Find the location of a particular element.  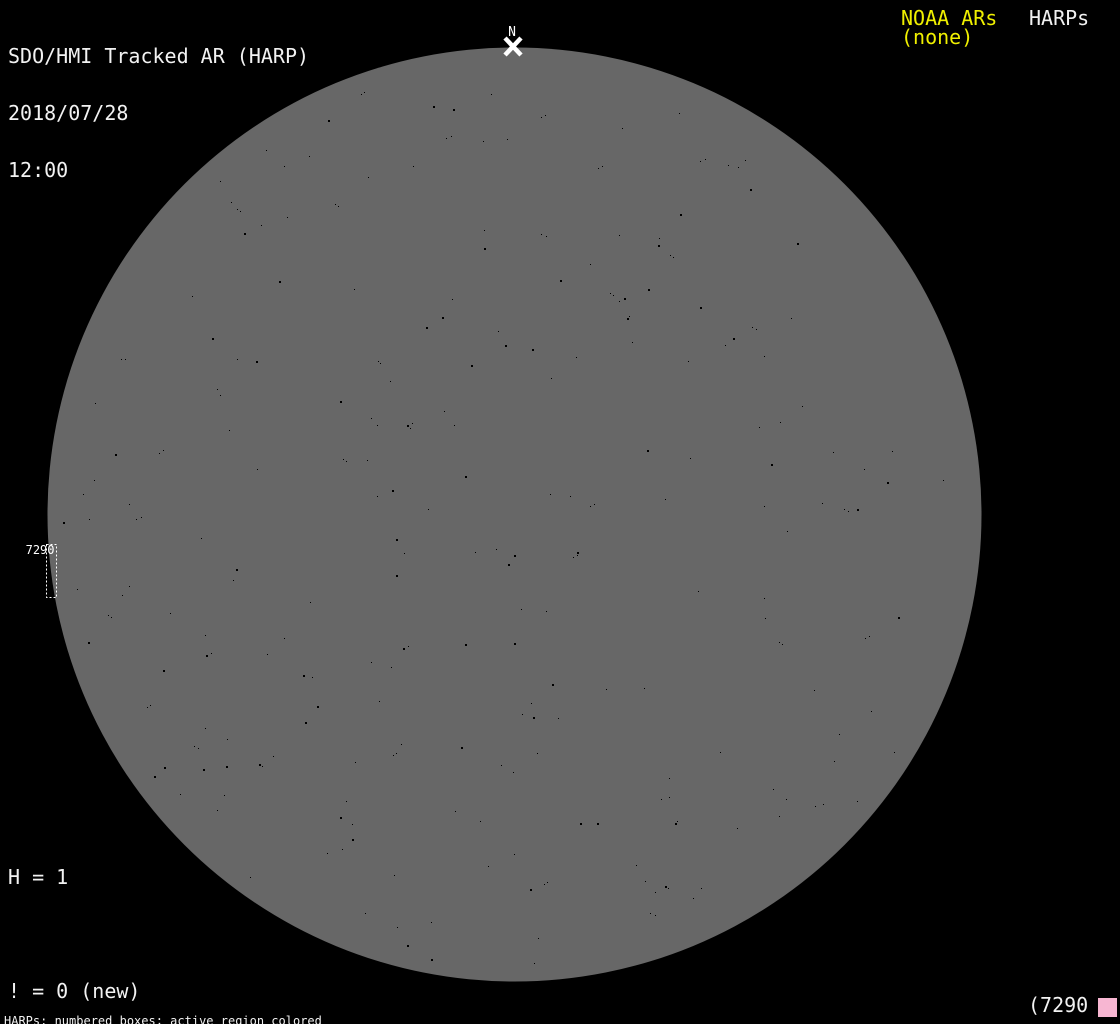

time-label: 12:00 is located at coordinates (38, 170).